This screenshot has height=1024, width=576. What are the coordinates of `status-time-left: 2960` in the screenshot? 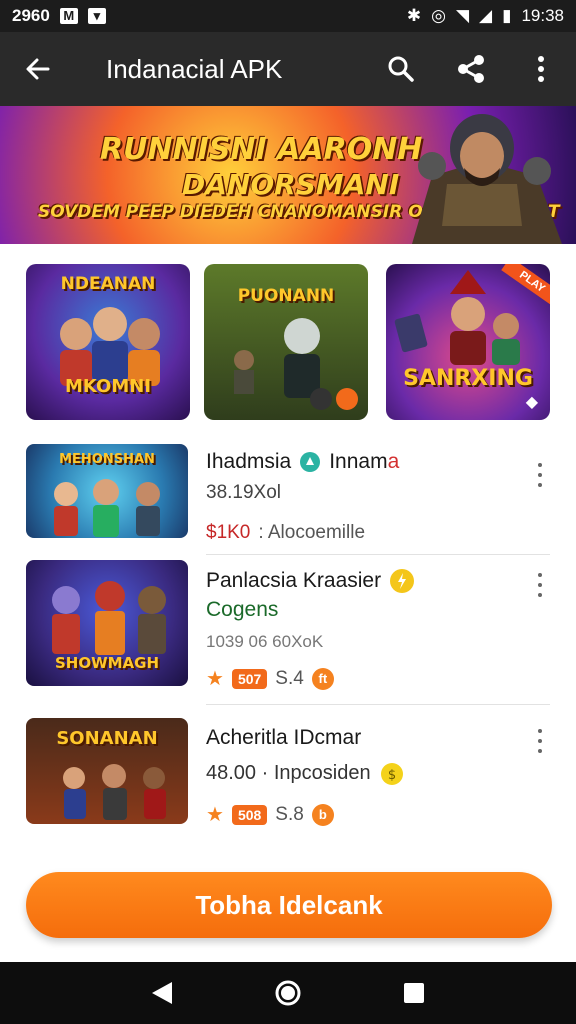 It's located at (31, 15).